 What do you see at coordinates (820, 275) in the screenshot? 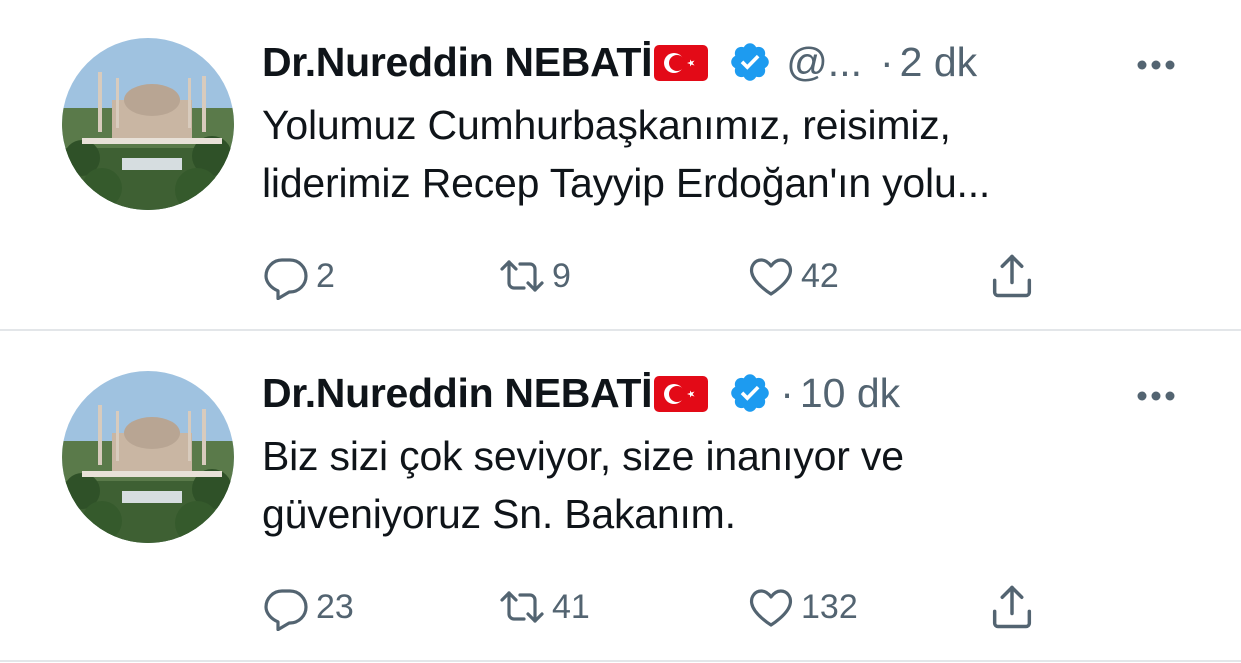
I see `like-count: 42` at bounding box center [820, 275].